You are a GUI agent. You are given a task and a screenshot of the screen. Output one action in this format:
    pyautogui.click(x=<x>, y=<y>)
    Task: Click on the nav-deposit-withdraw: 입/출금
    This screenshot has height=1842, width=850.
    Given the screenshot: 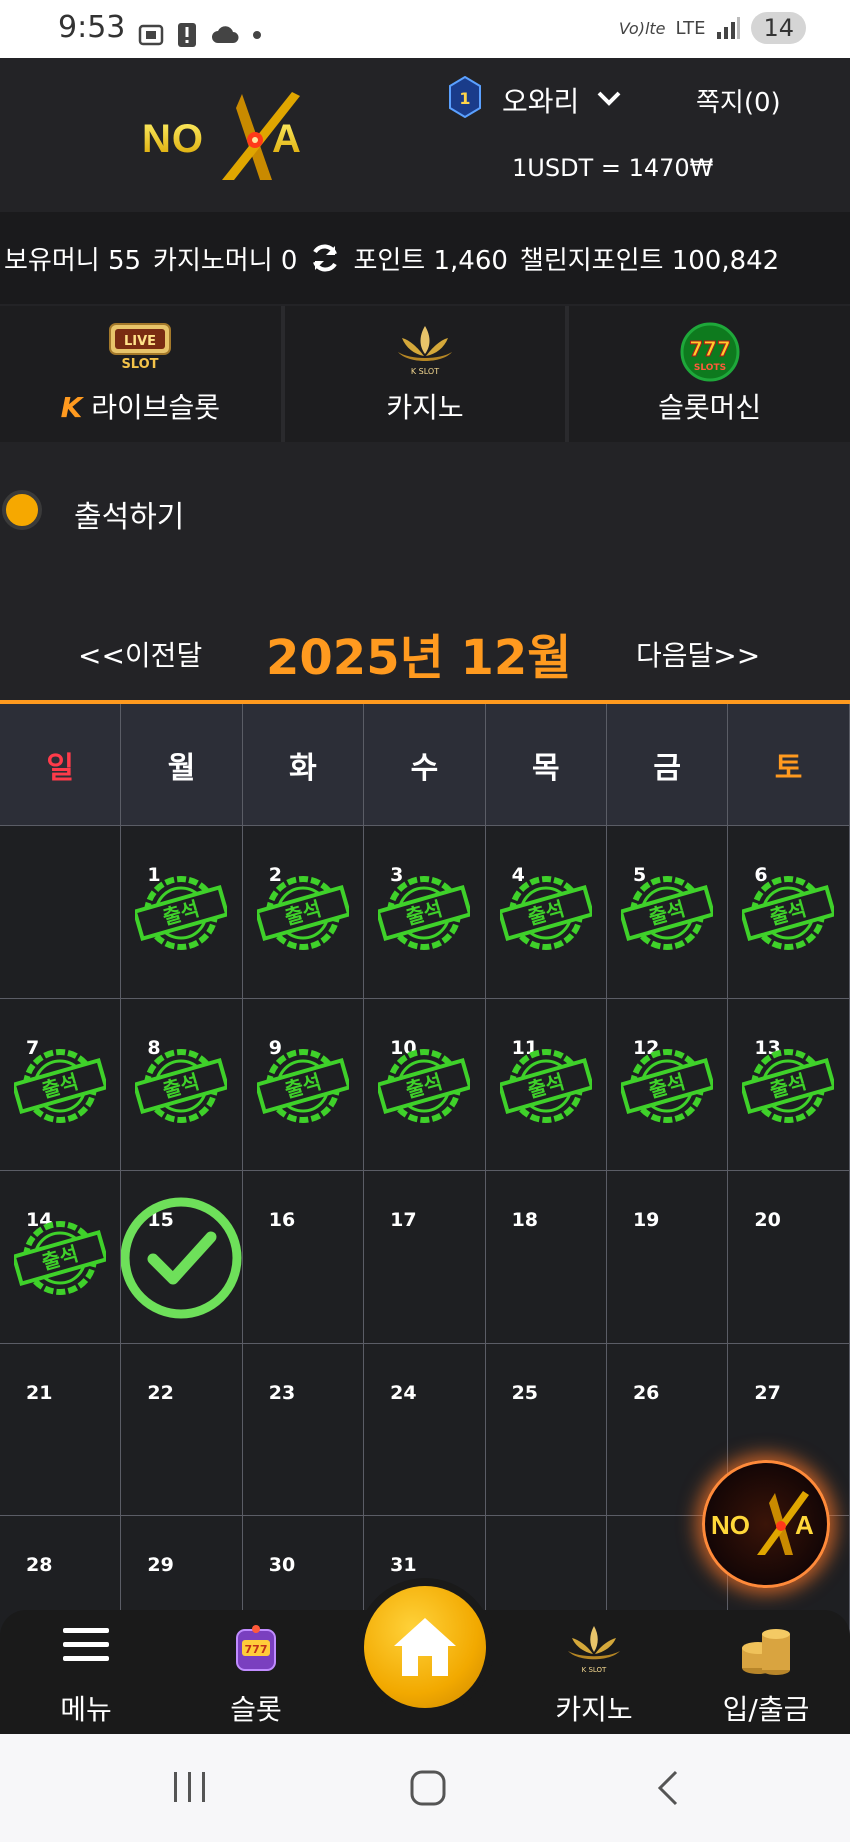 What is the action you would take?
    pyautogui.click(x=766, y=1672)
    